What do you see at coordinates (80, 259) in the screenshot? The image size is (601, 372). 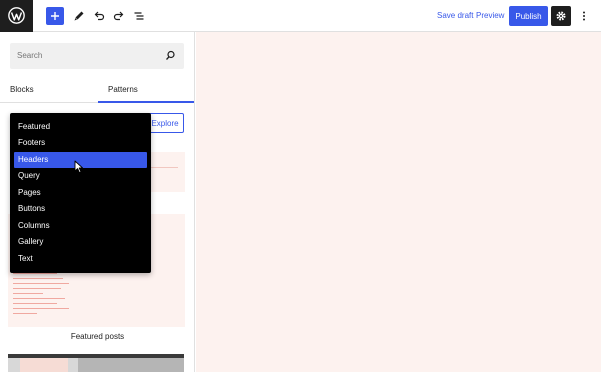 I see `dropdown-item-text: Text` at bounding box center [80, 259].